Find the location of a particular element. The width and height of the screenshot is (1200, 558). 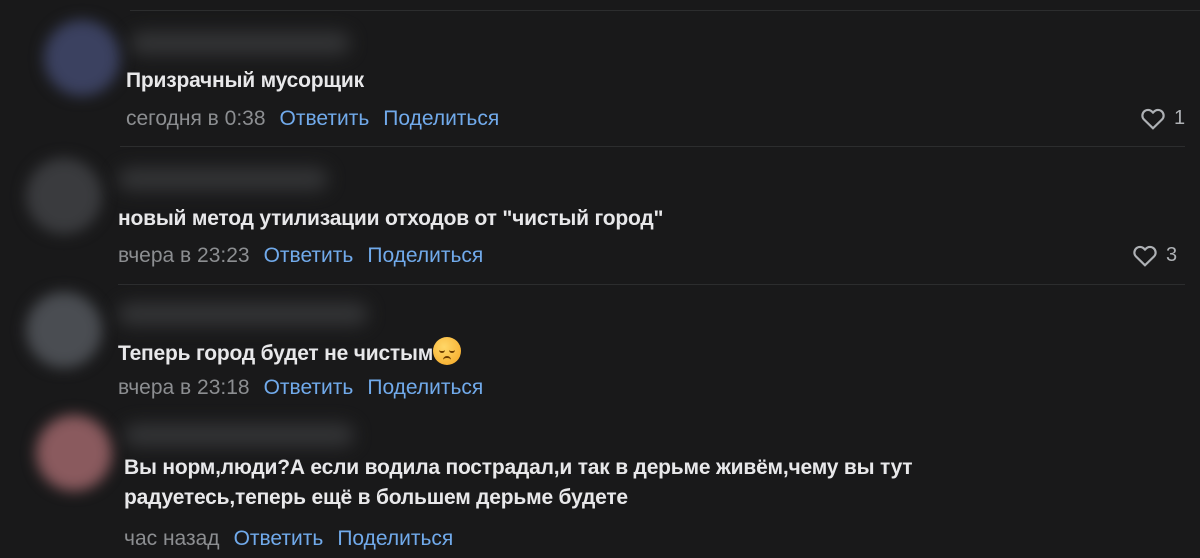

comment-meta: вчера в 23:18 Ответить Поделиться is located at coordinates (300, 388).